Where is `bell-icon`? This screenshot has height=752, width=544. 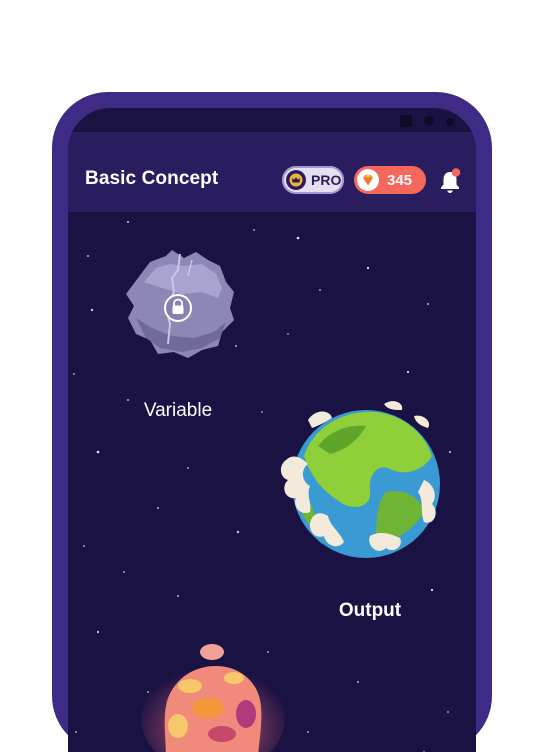
bell-icon is located at coordinates (451, 180).